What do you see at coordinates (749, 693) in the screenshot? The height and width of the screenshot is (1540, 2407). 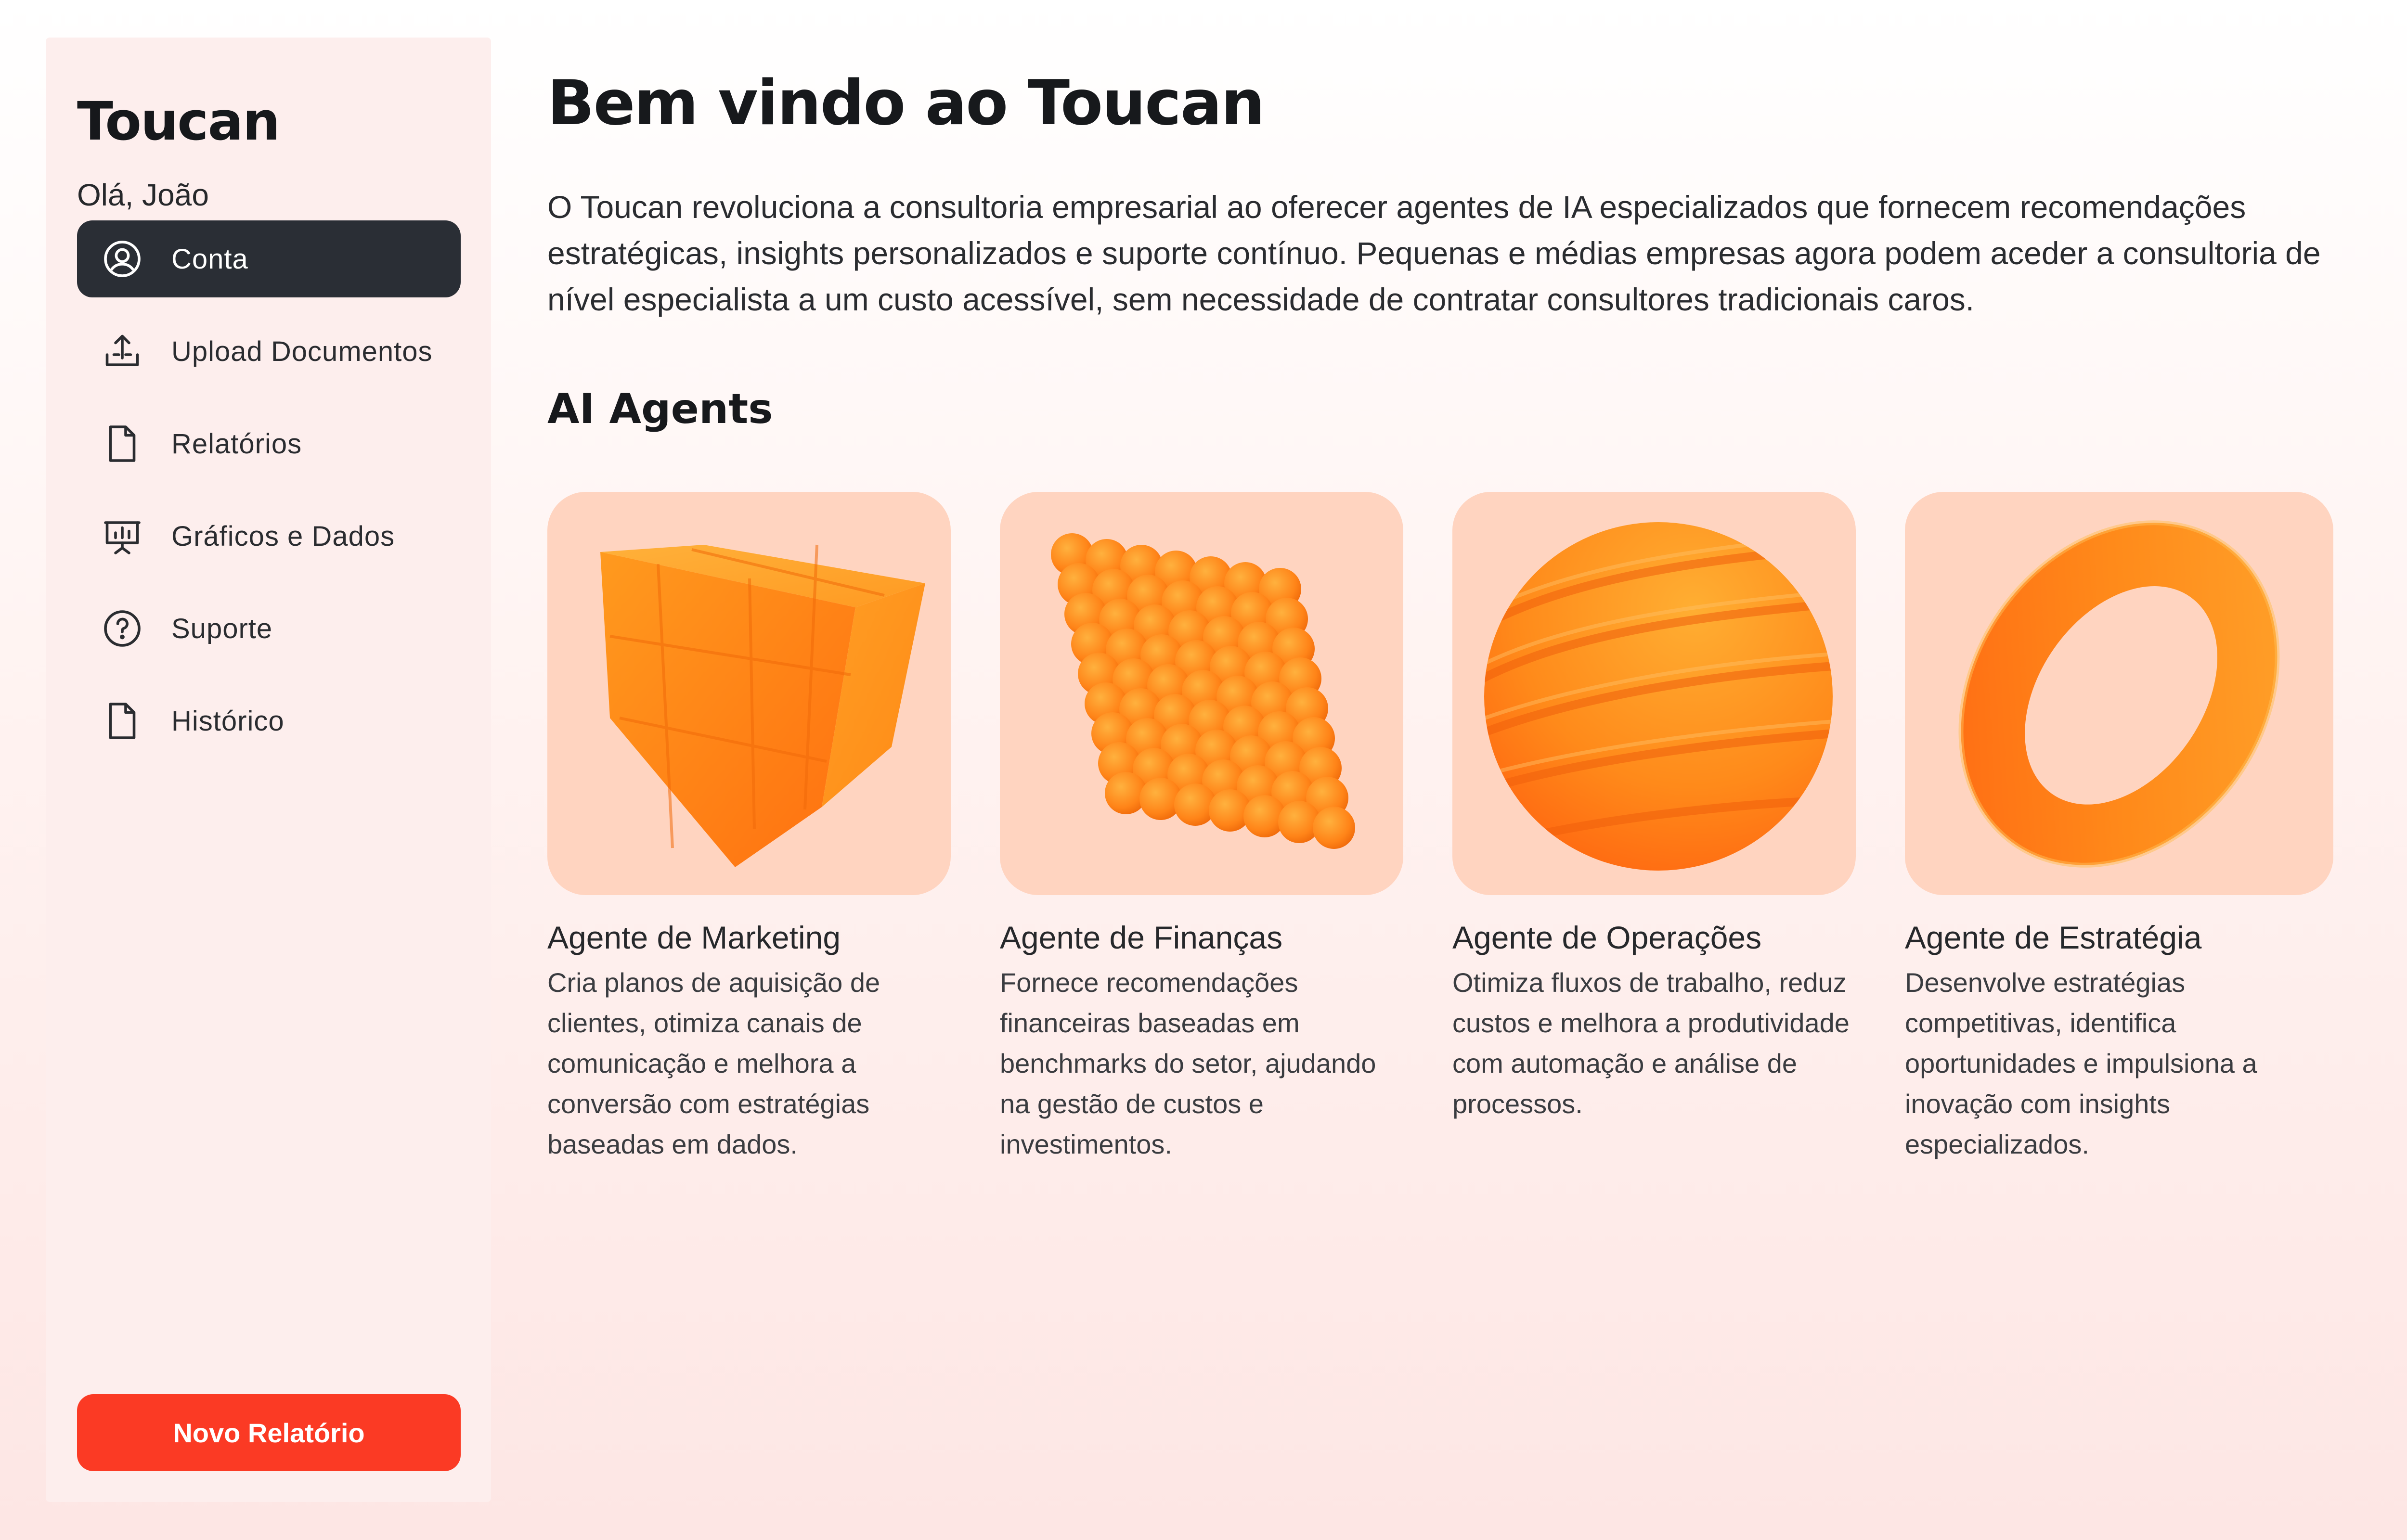 I see `orange-cube-illustration` at bounding box center [749, 693].